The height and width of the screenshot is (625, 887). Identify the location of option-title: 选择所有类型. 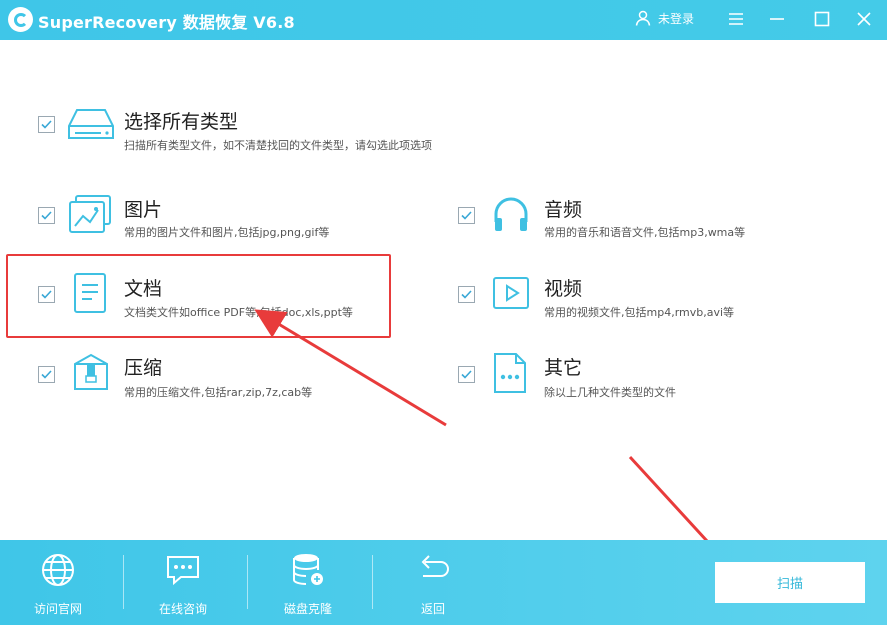
(181, 122).